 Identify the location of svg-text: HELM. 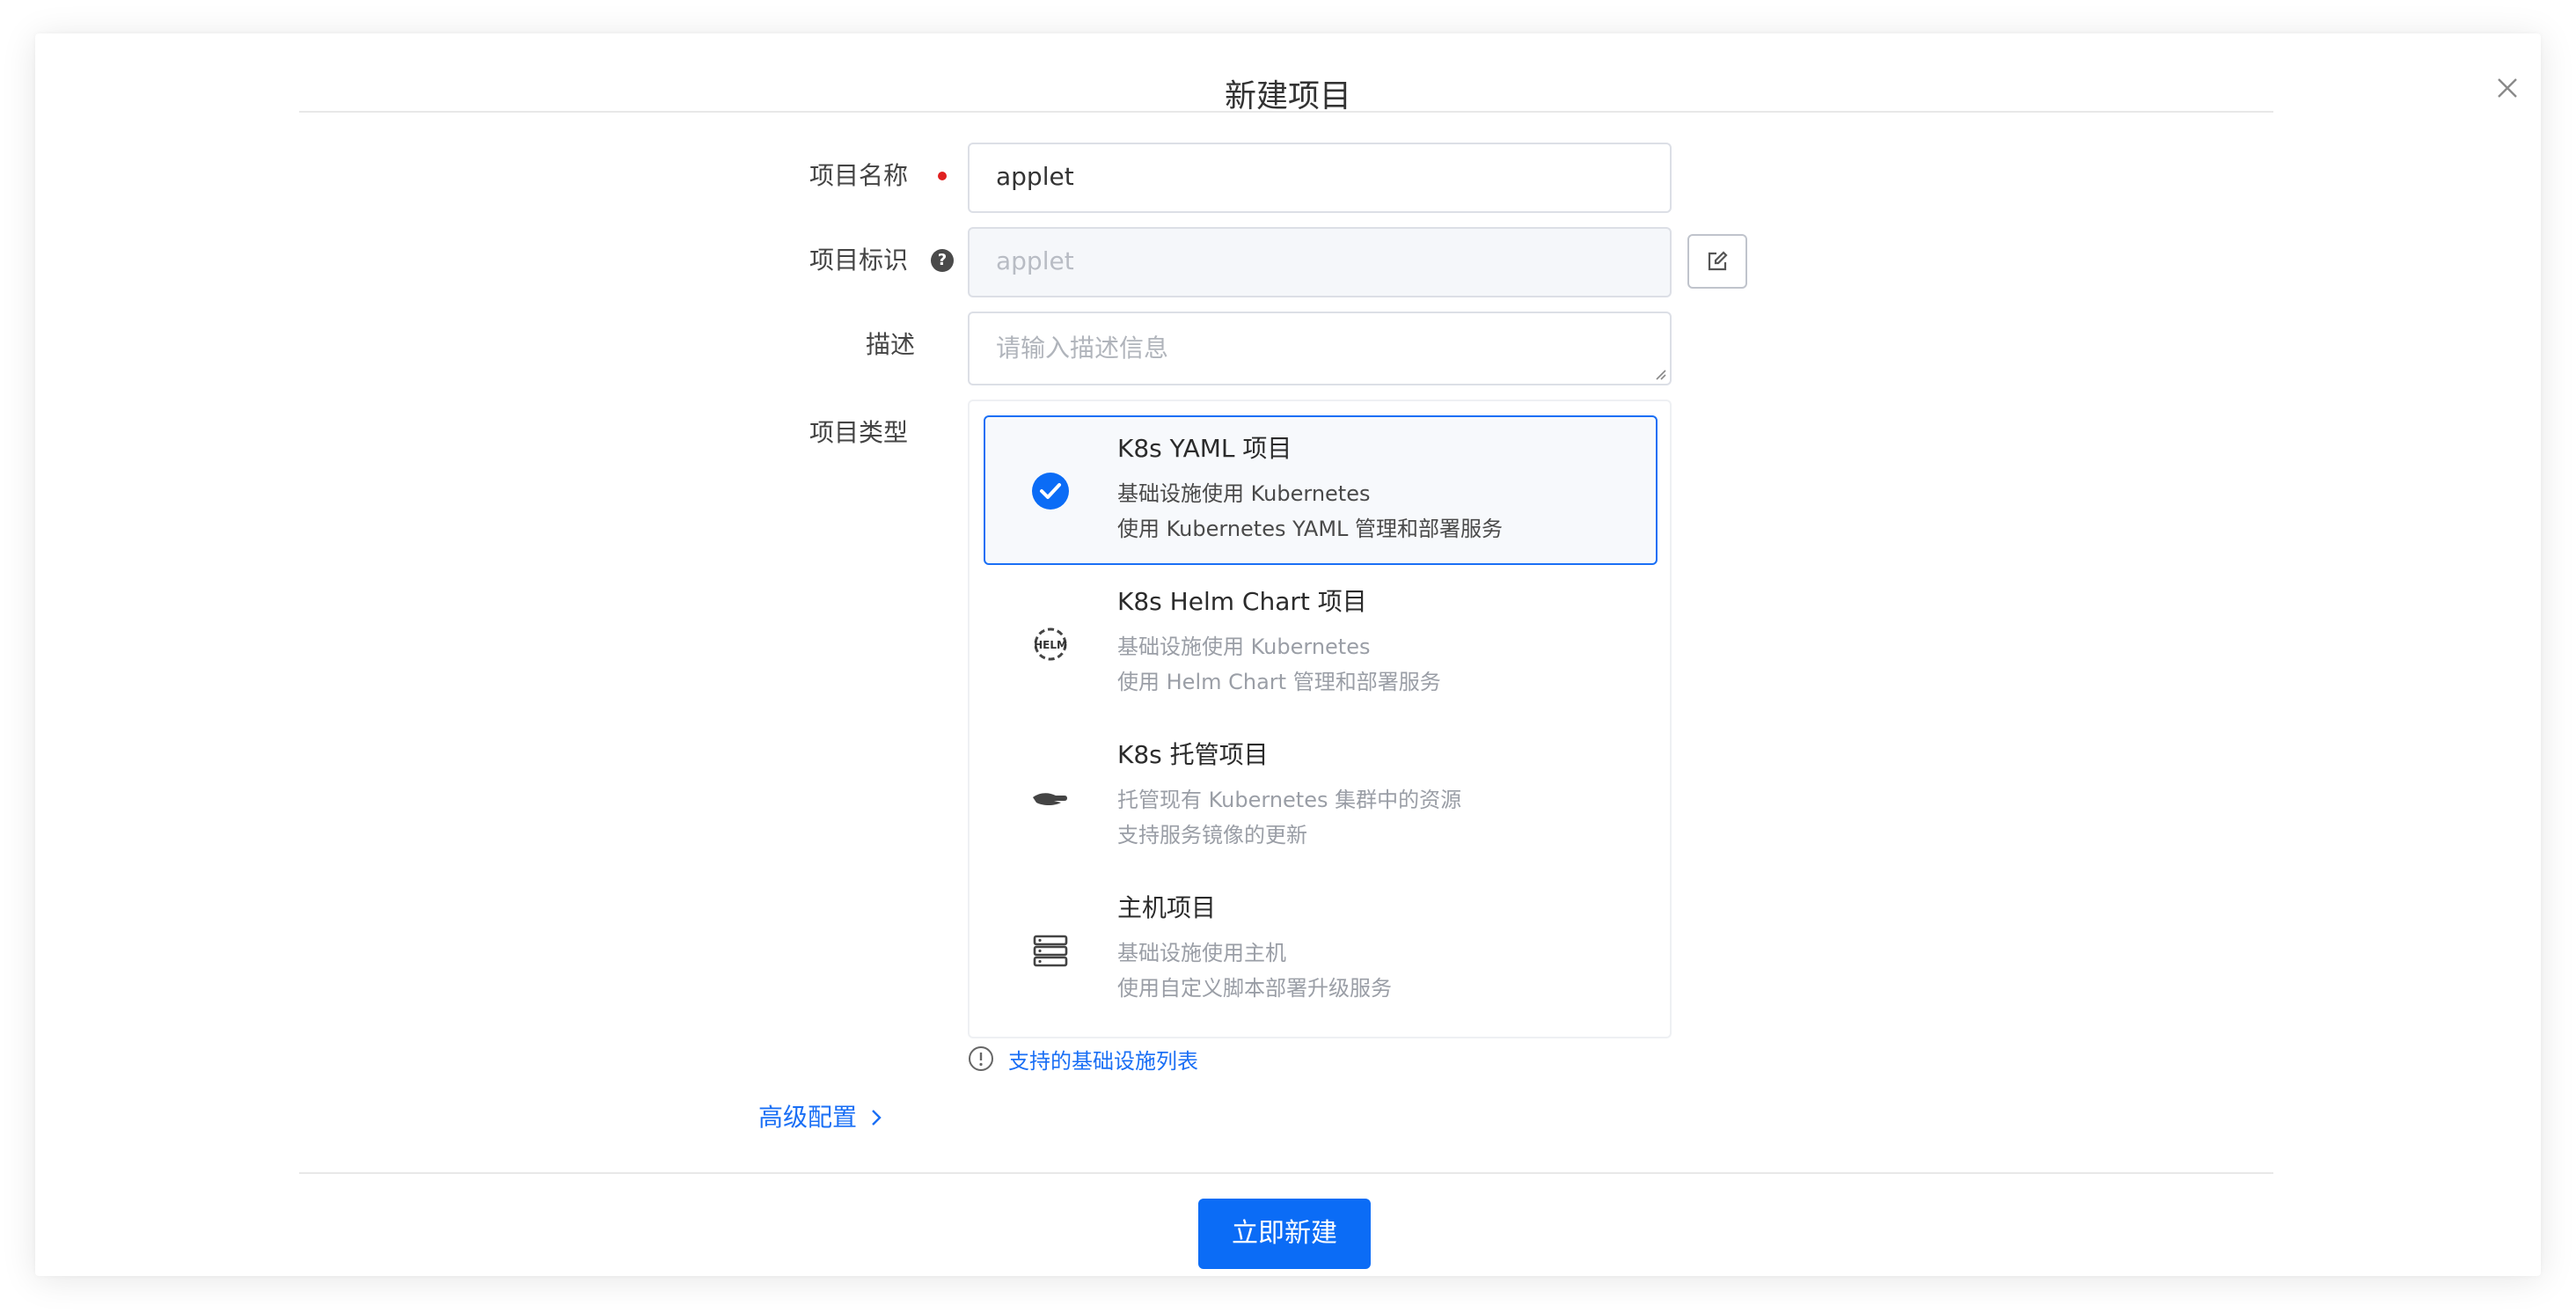
(1050, 645).